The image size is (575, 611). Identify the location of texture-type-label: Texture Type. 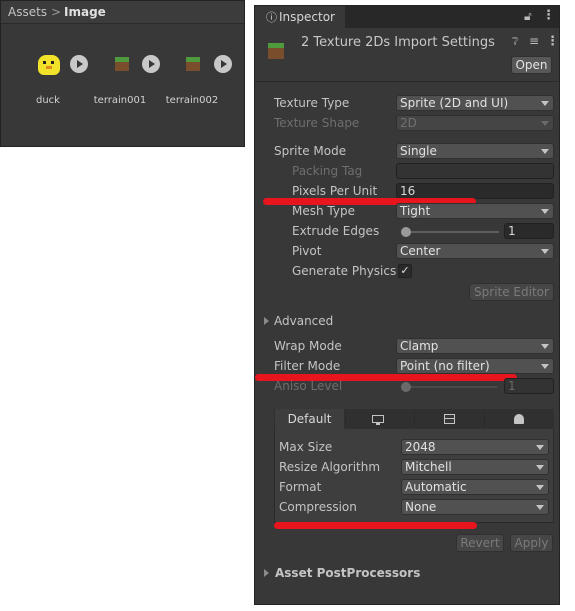
(312, 103).